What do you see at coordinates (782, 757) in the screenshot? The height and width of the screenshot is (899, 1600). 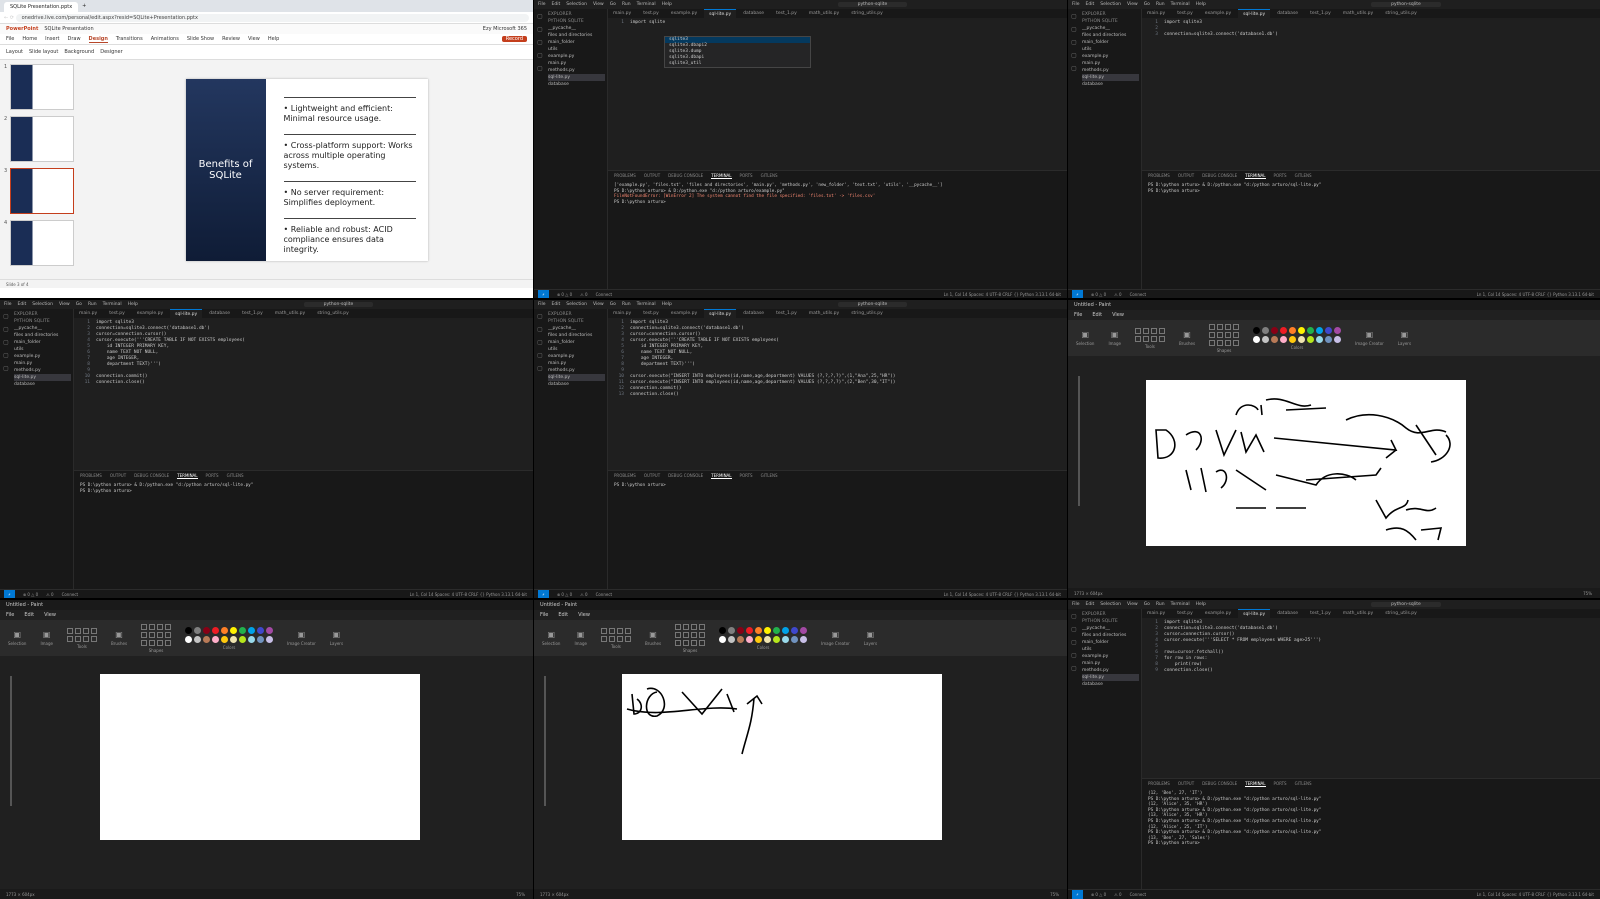 I see `drawing-canvas` at bounding box center [782, 757].